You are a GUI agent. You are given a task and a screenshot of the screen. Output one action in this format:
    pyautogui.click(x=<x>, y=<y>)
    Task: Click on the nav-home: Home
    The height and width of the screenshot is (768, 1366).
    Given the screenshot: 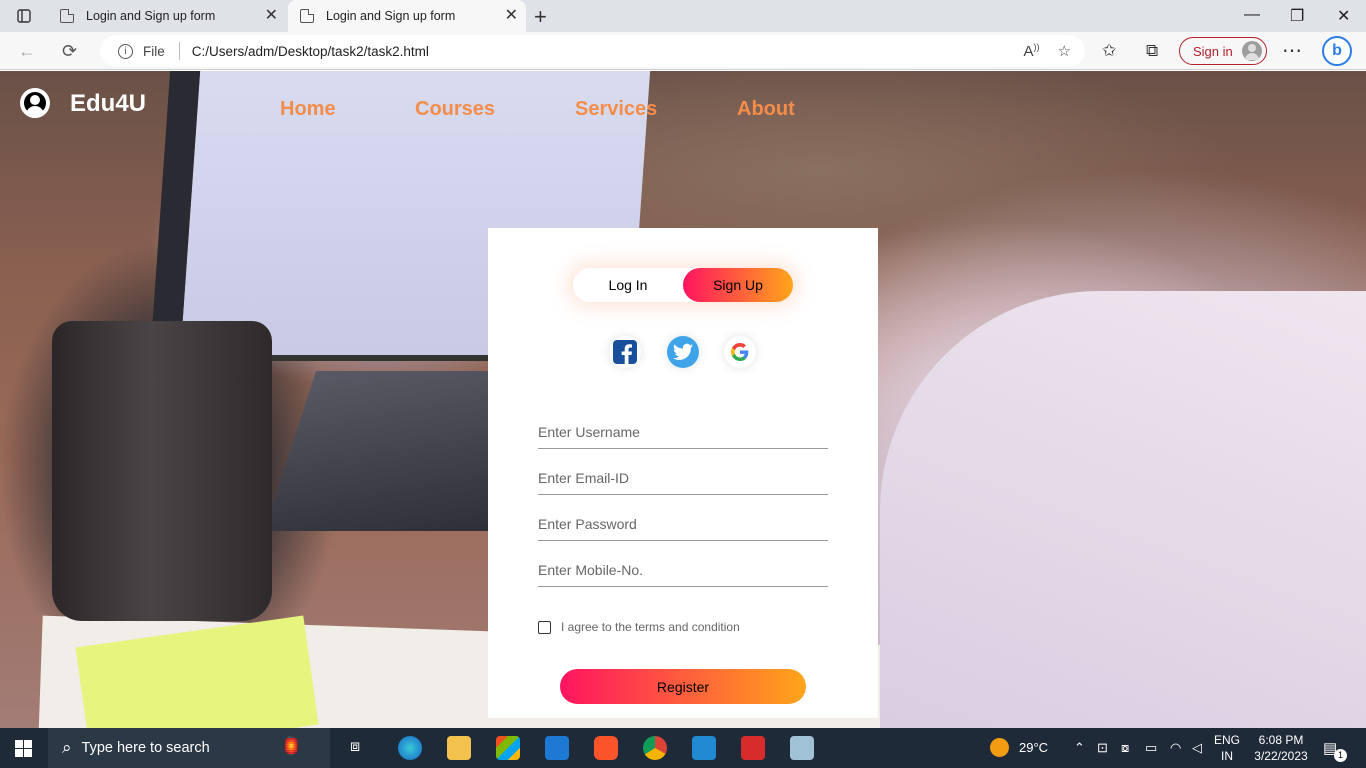 What is the action you would take?
    pyautogui.click(x=308, y=109)
    